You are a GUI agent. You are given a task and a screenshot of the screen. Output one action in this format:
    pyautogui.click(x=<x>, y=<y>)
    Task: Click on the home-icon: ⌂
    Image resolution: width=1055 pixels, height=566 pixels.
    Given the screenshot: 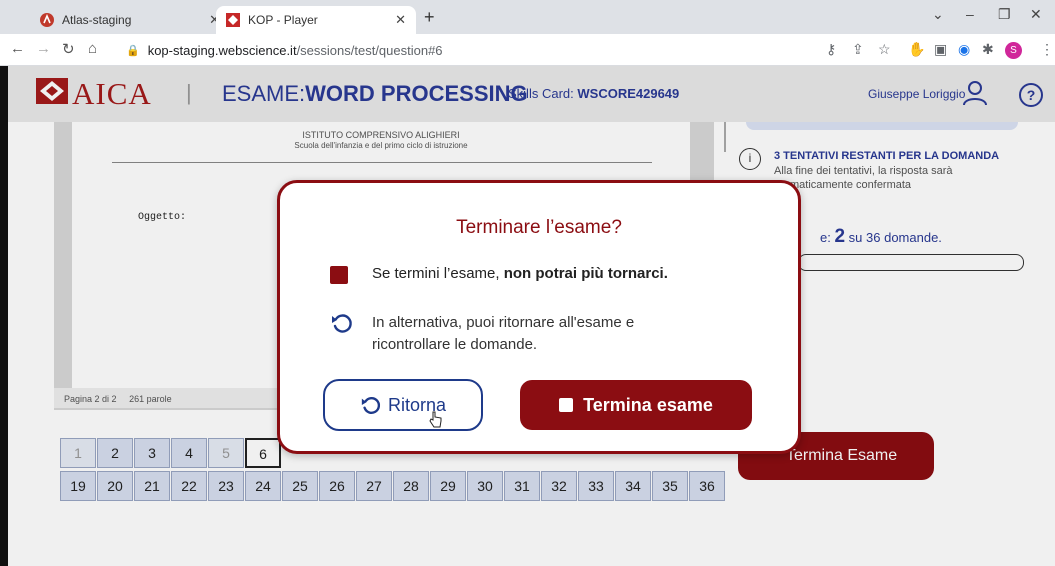 What is the action you would take?
    pyautogui.click(x=92, y=48)
    